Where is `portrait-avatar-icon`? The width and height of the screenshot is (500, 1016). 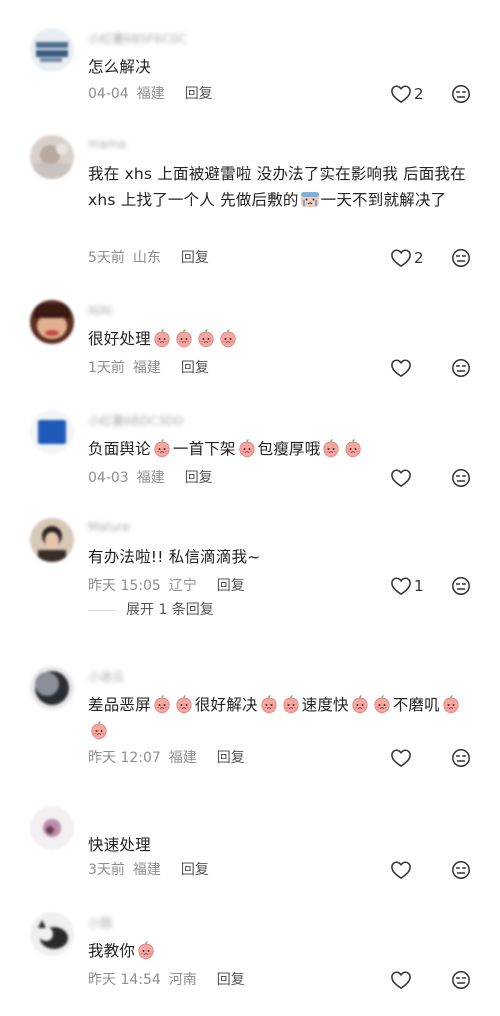 portrait-avatar-icon is located at coordinates (52, 540).